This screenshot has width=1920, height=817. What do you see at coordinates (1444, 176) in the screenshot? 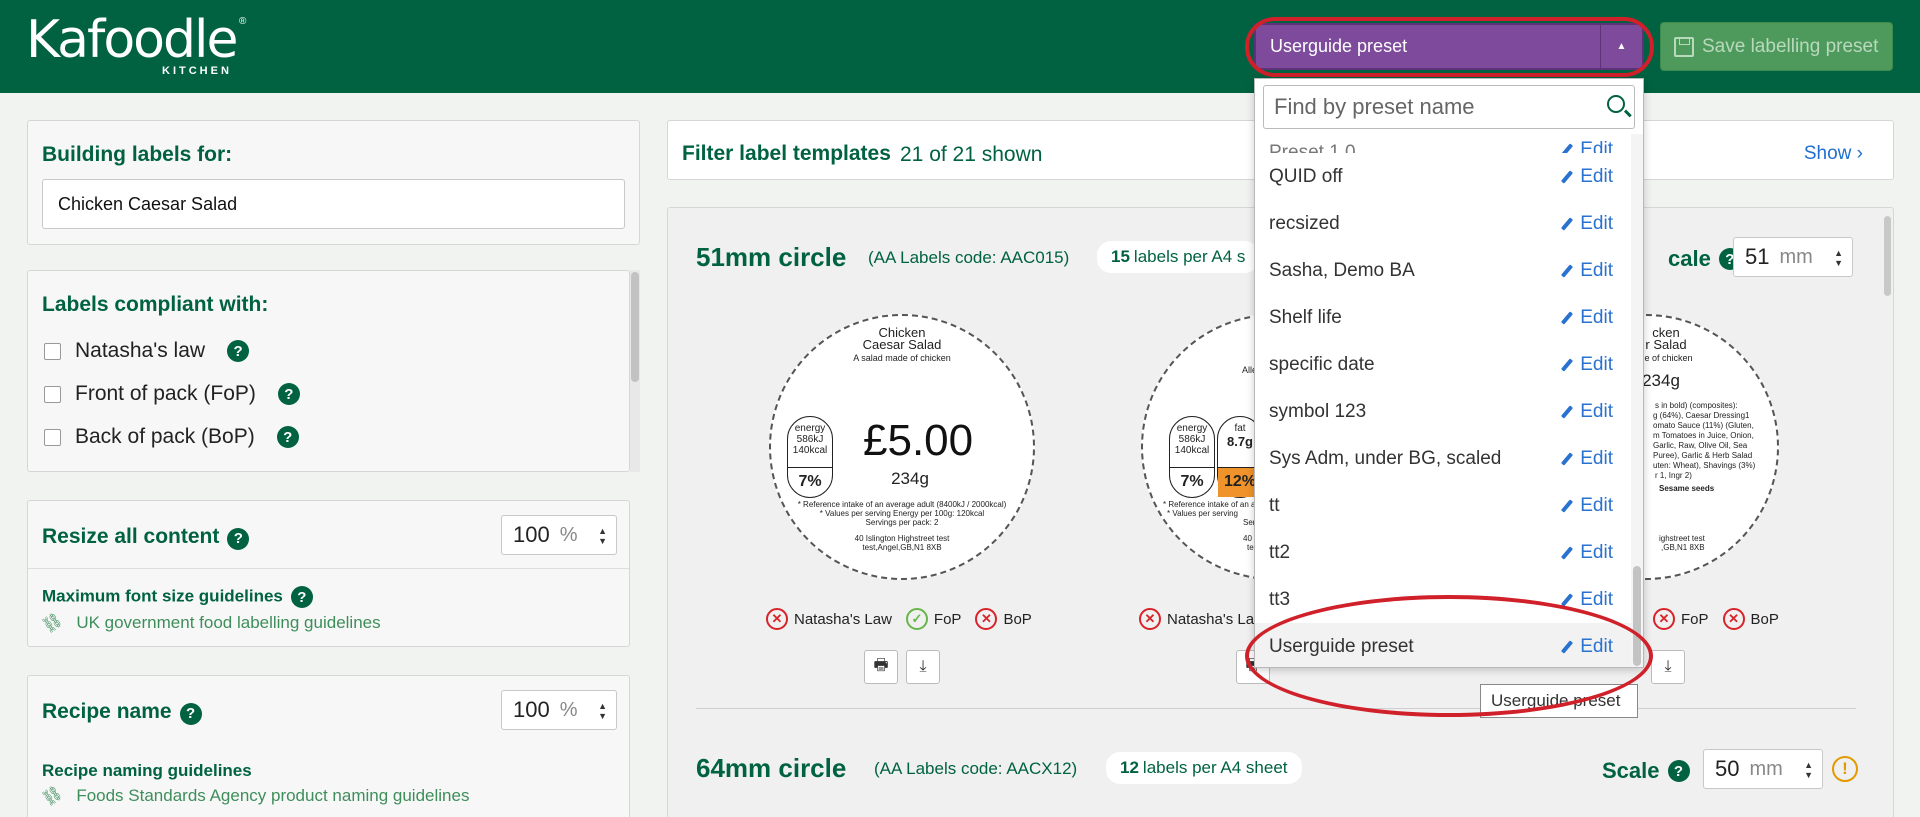
I see `dropdown-item: QUID off Edit` at bounding box center [1444, 176].